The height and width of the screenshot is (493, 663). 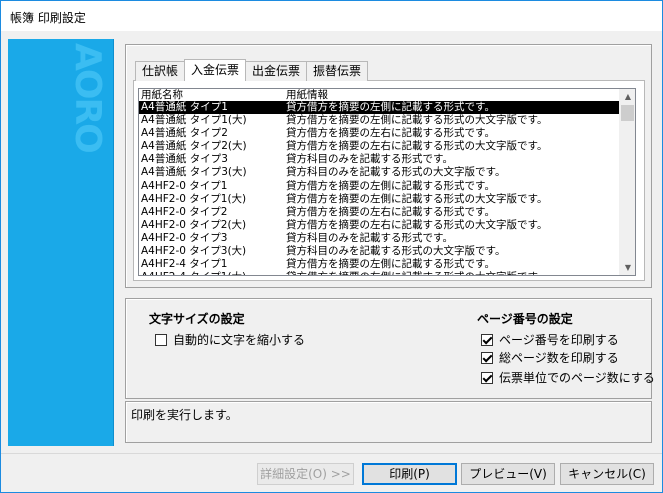 I want to click on per-voucher-page-count-checkbox: 伝票単位でのページ数にする, so click(x=568, y=377).